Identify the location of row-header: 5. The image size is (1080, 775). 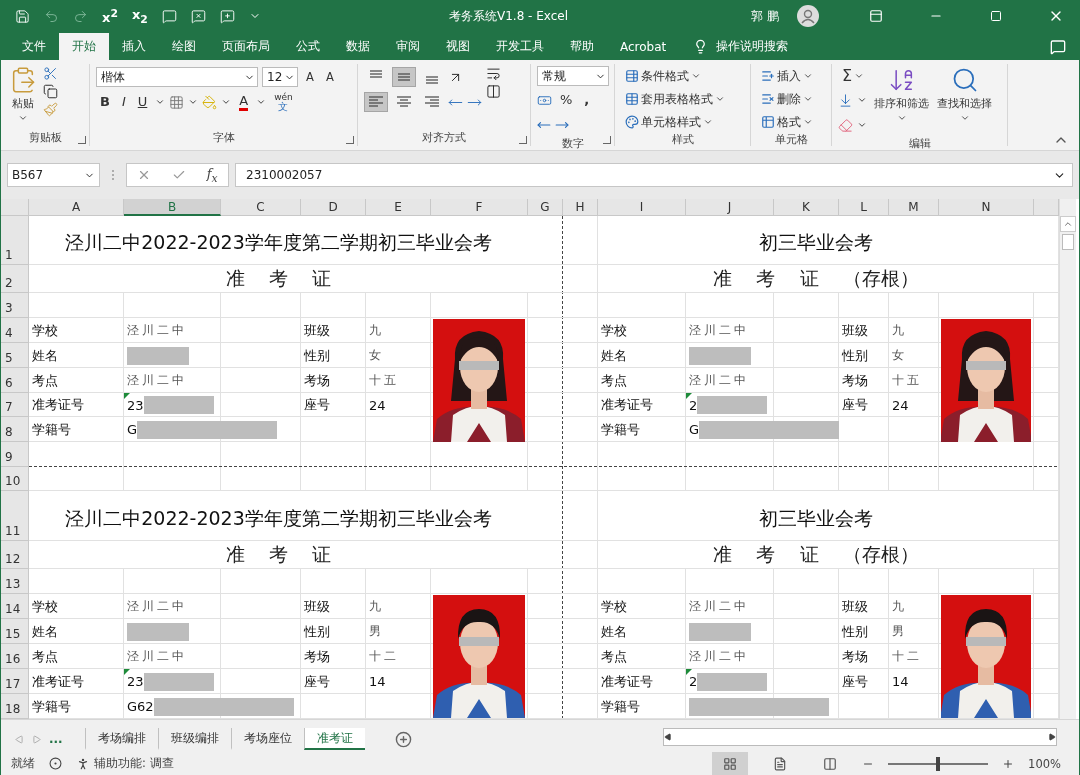
(15, 355).